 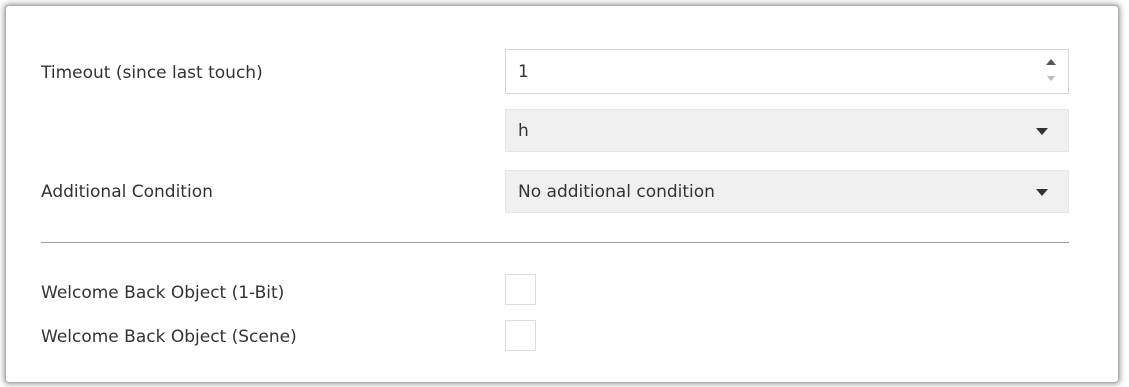 What do you see at coordinates (616, 191) in the screenshot?
I see `additional-condition-value: No additional condition` at bounding box center [616, 191].